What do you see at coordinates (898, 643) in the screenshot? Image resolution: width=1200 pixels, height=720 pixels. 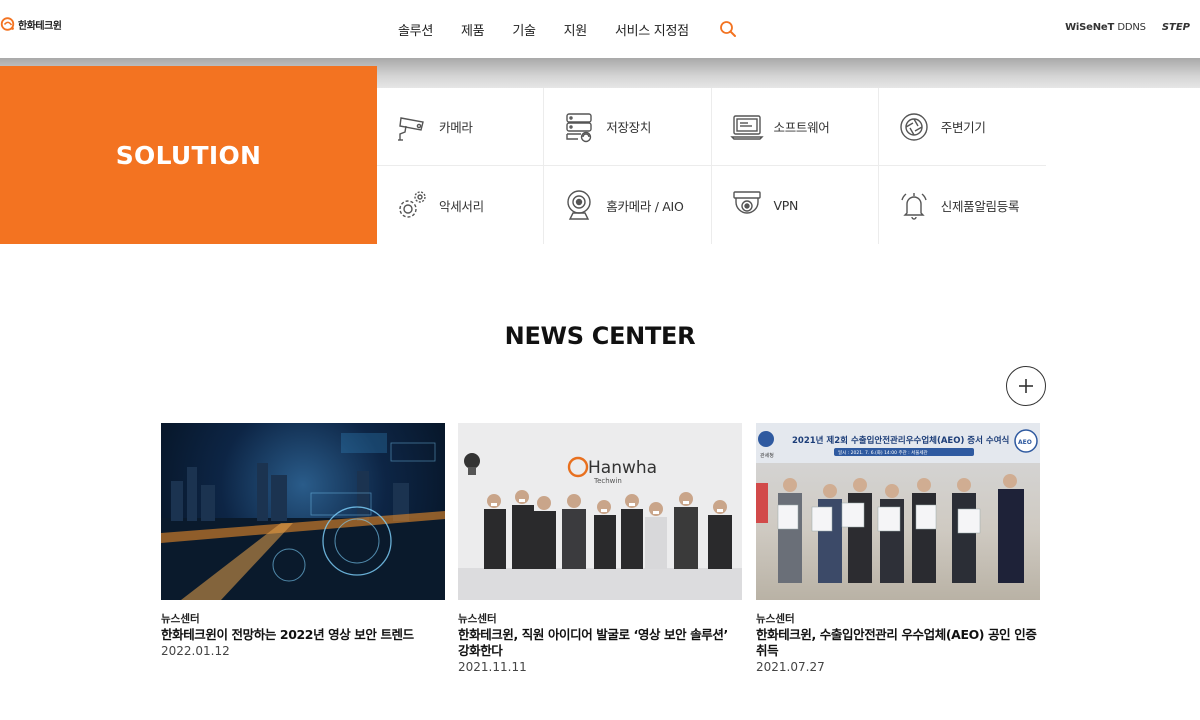 I see `news-headline: 한화테크윈, 수출입안전관리 우수업체(AEO) 공인 인증 취득` at bounding box center [898, 643].